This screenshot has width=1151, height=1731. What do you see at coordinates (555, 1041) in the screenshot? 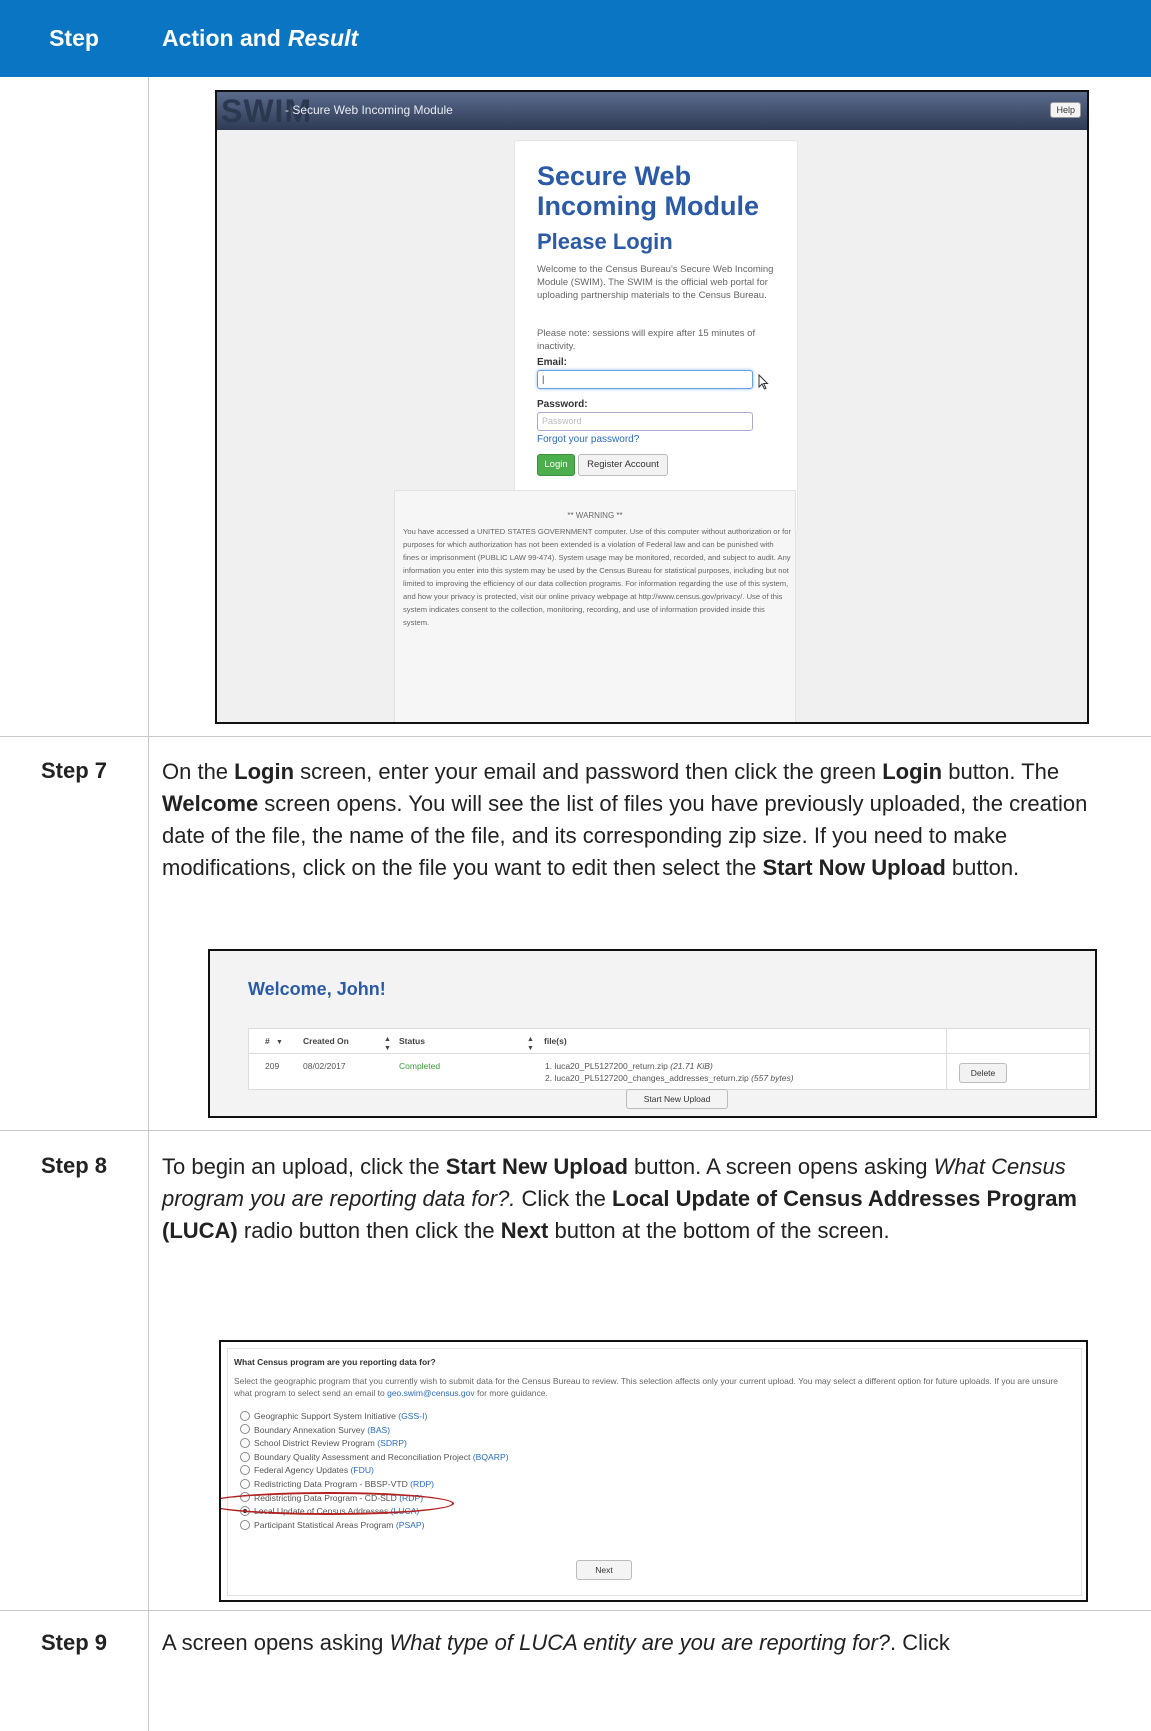
I see `col-files: file(s)` at bounding box center [555, 1041].